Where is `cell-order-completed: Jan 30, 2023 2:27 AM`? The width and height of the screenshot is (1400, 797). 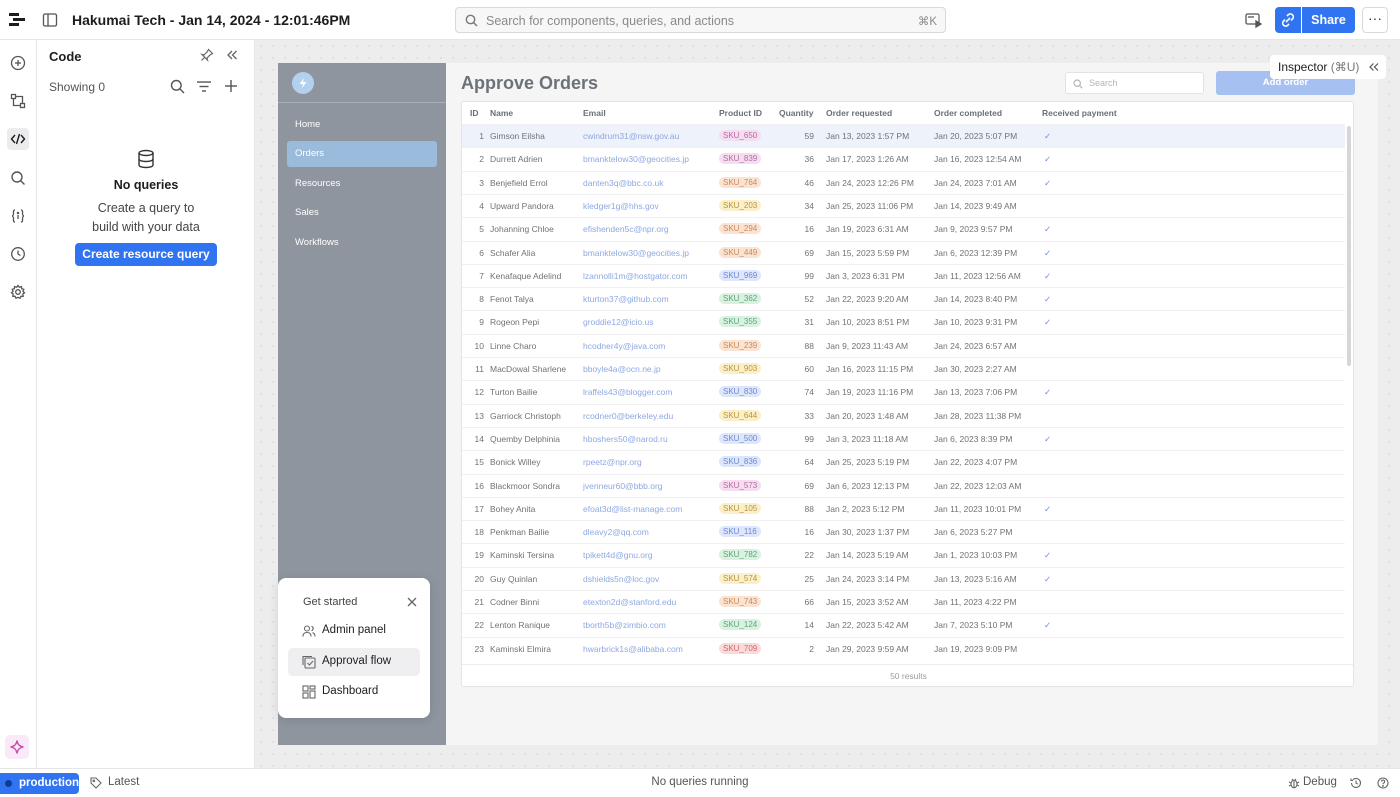 cell-order-completed: Jan 30, 2023 2:27 AM is located at coordinates (975, 369).